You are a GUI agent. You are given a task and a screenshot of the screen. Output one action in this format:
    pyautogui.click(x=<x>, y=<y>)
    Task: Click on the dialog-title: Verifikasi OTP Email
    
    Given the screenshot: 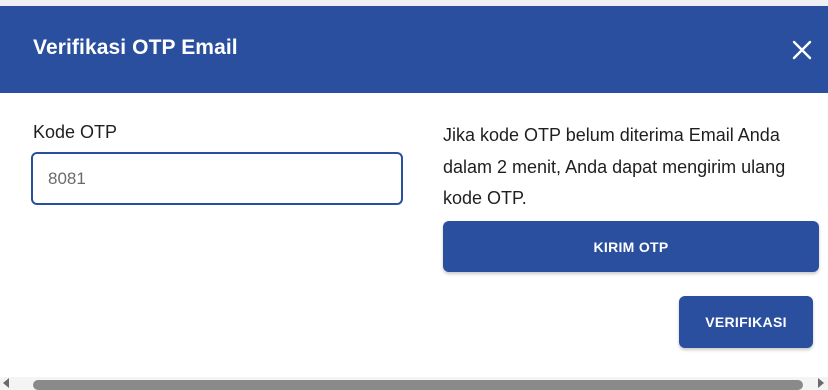 What is the action you would take?
    pyautogui.click(x=135, y=47)
    